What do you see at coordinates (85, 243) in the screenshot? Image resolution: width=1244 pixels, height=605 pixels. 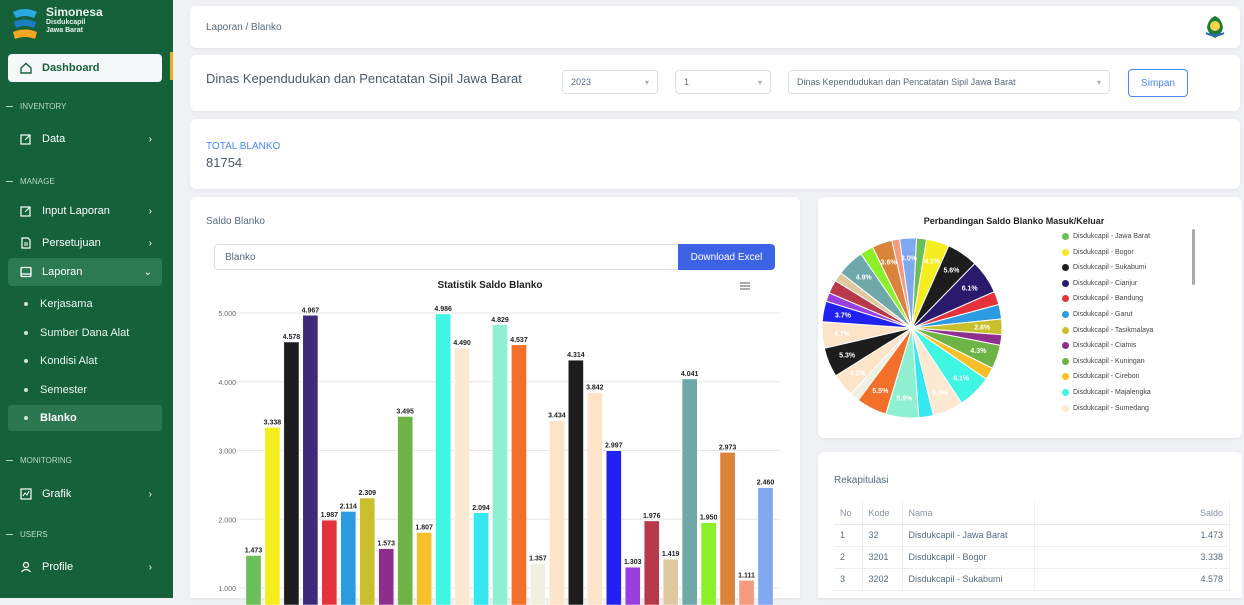 I see `nav-persetujuan: Persetujuan ›` at bounding box center [85, 243].